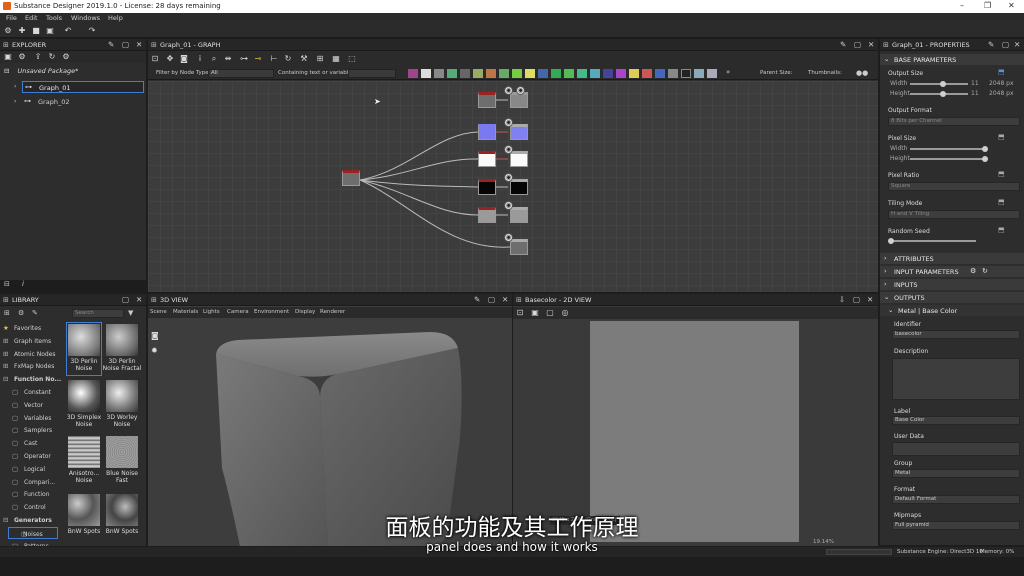 The width and height of the screenshot is (1024, 576). Describe the element at coordinates (41, 71) in the screenshot. I see `package-row: ⊟ Unsaved Package*` at that location.